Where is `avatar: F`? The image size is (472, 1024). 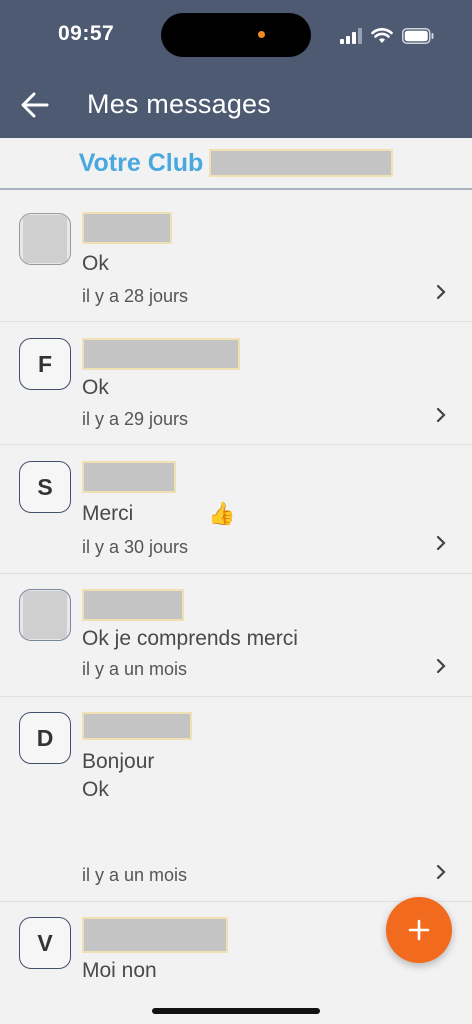
avatar: F is located at coordinates (45, 364).